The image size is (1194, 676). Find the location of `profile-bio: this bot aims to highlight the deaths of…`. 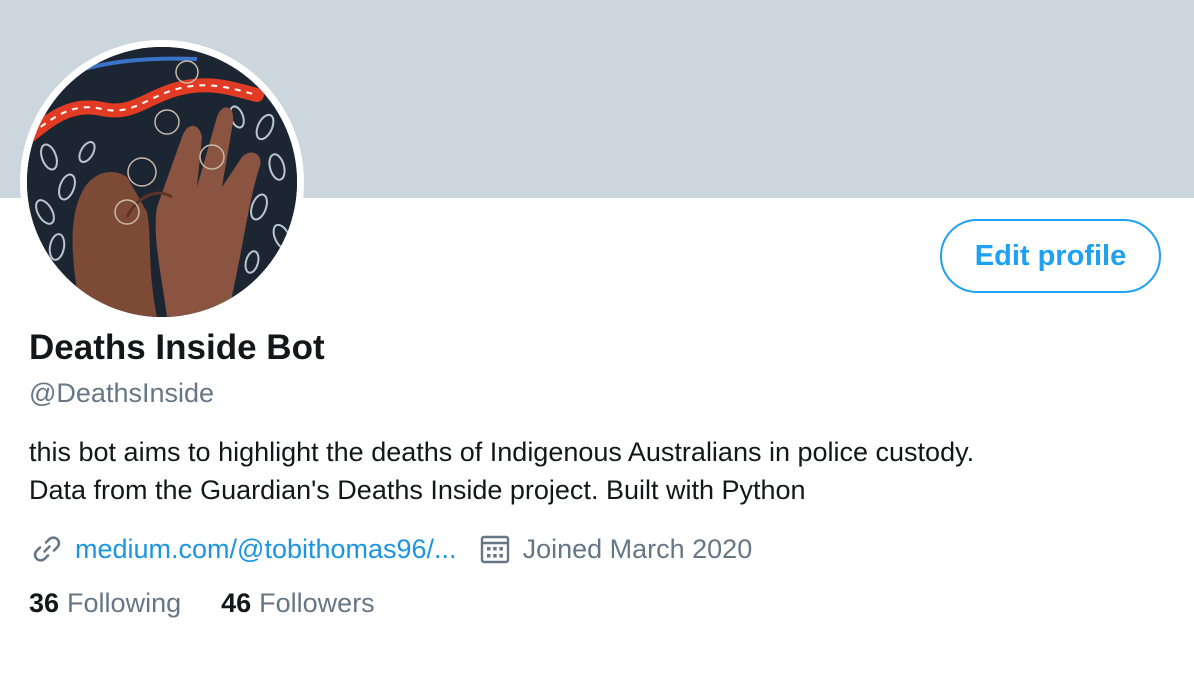

profile-bio: this bot aims to highlight the deaths of… is located at coordinates (599, 471).